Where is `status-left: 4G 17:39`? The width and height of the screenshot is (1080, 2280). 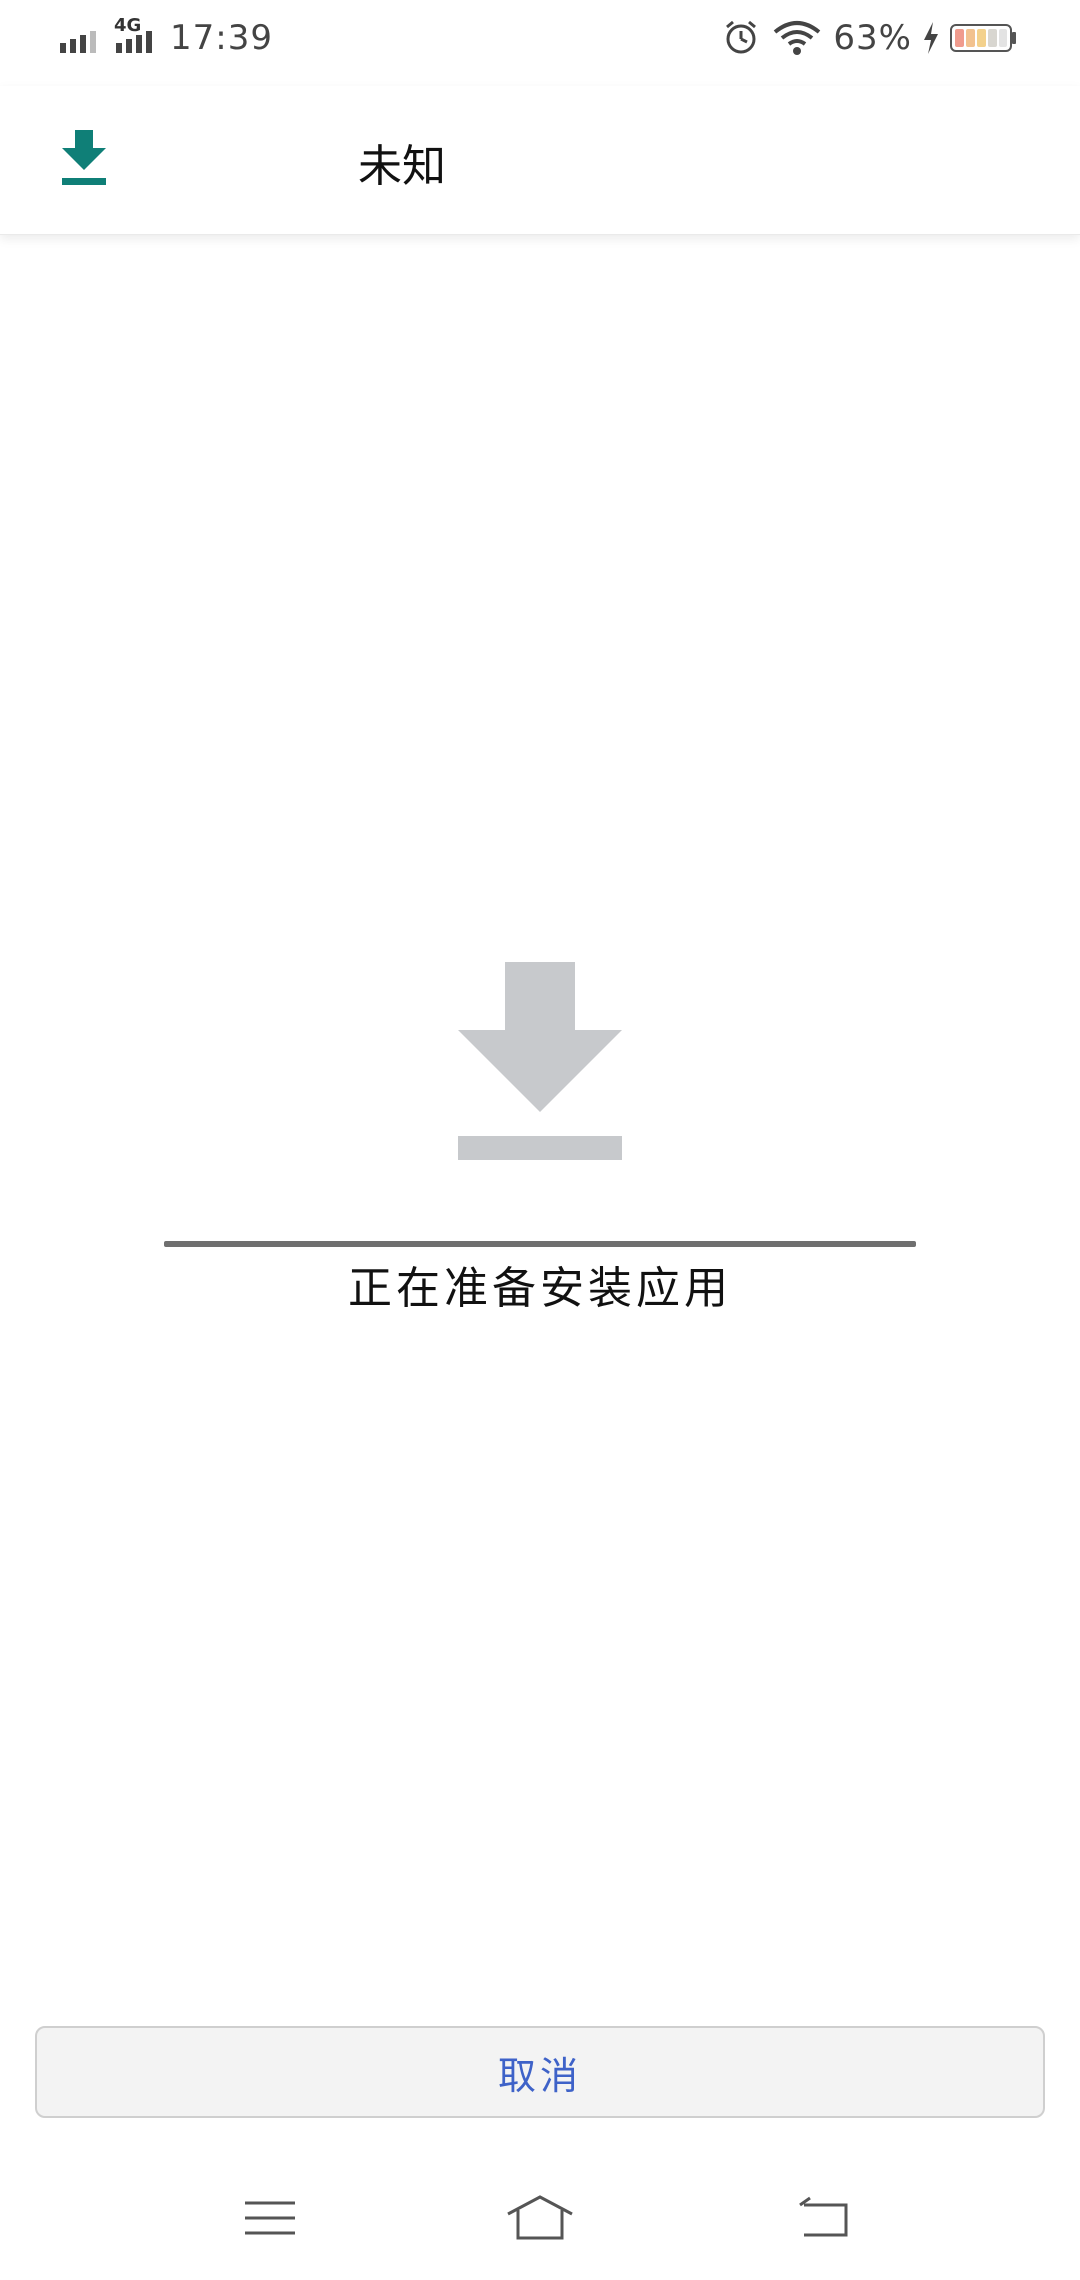
status-left: 4G 17:39 is located at coordinates (165, 36).